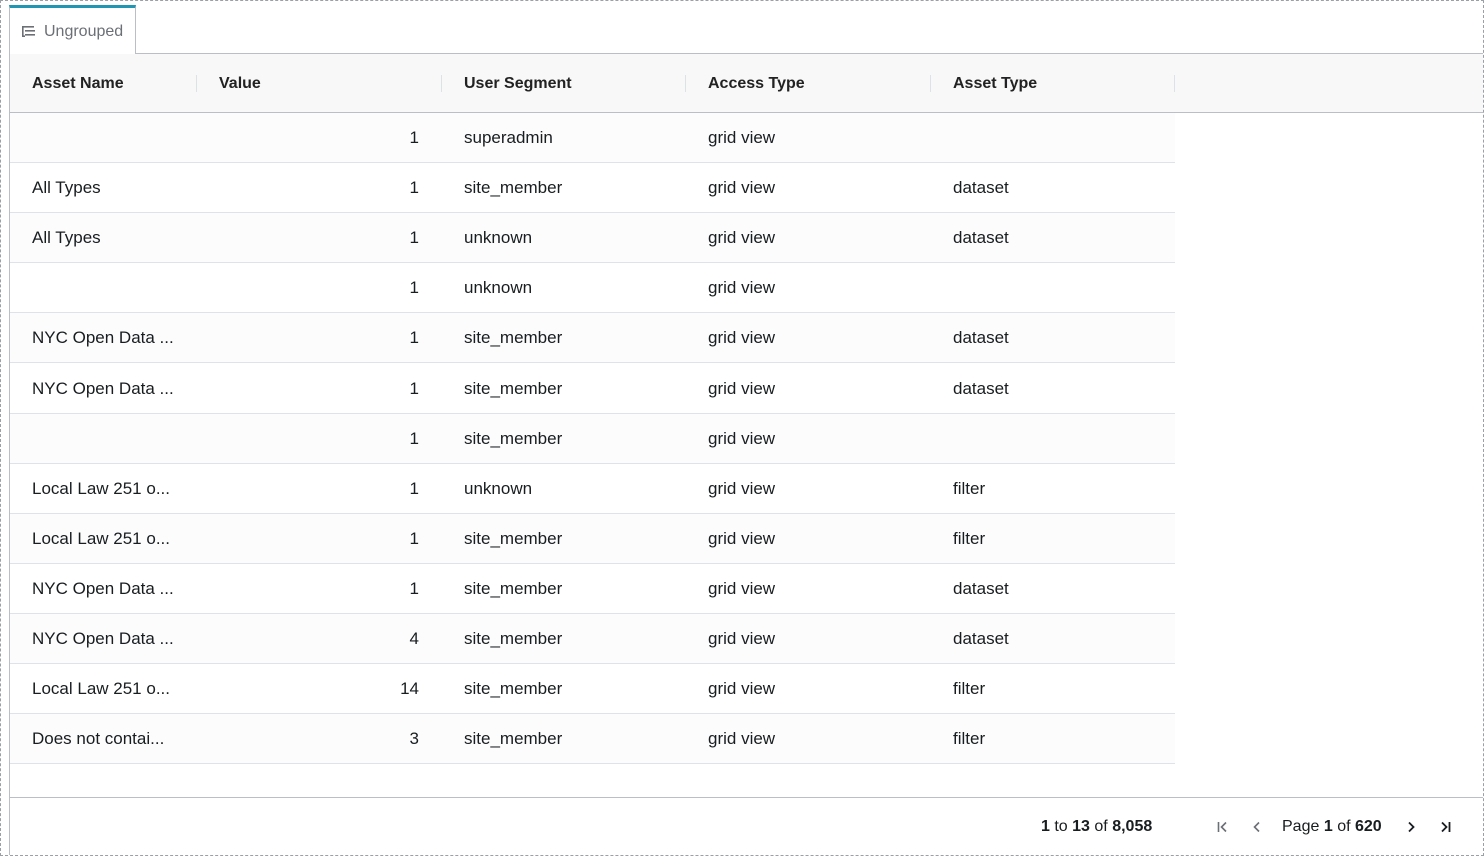  I want to click on next-page-icon, so click(1411, 827).